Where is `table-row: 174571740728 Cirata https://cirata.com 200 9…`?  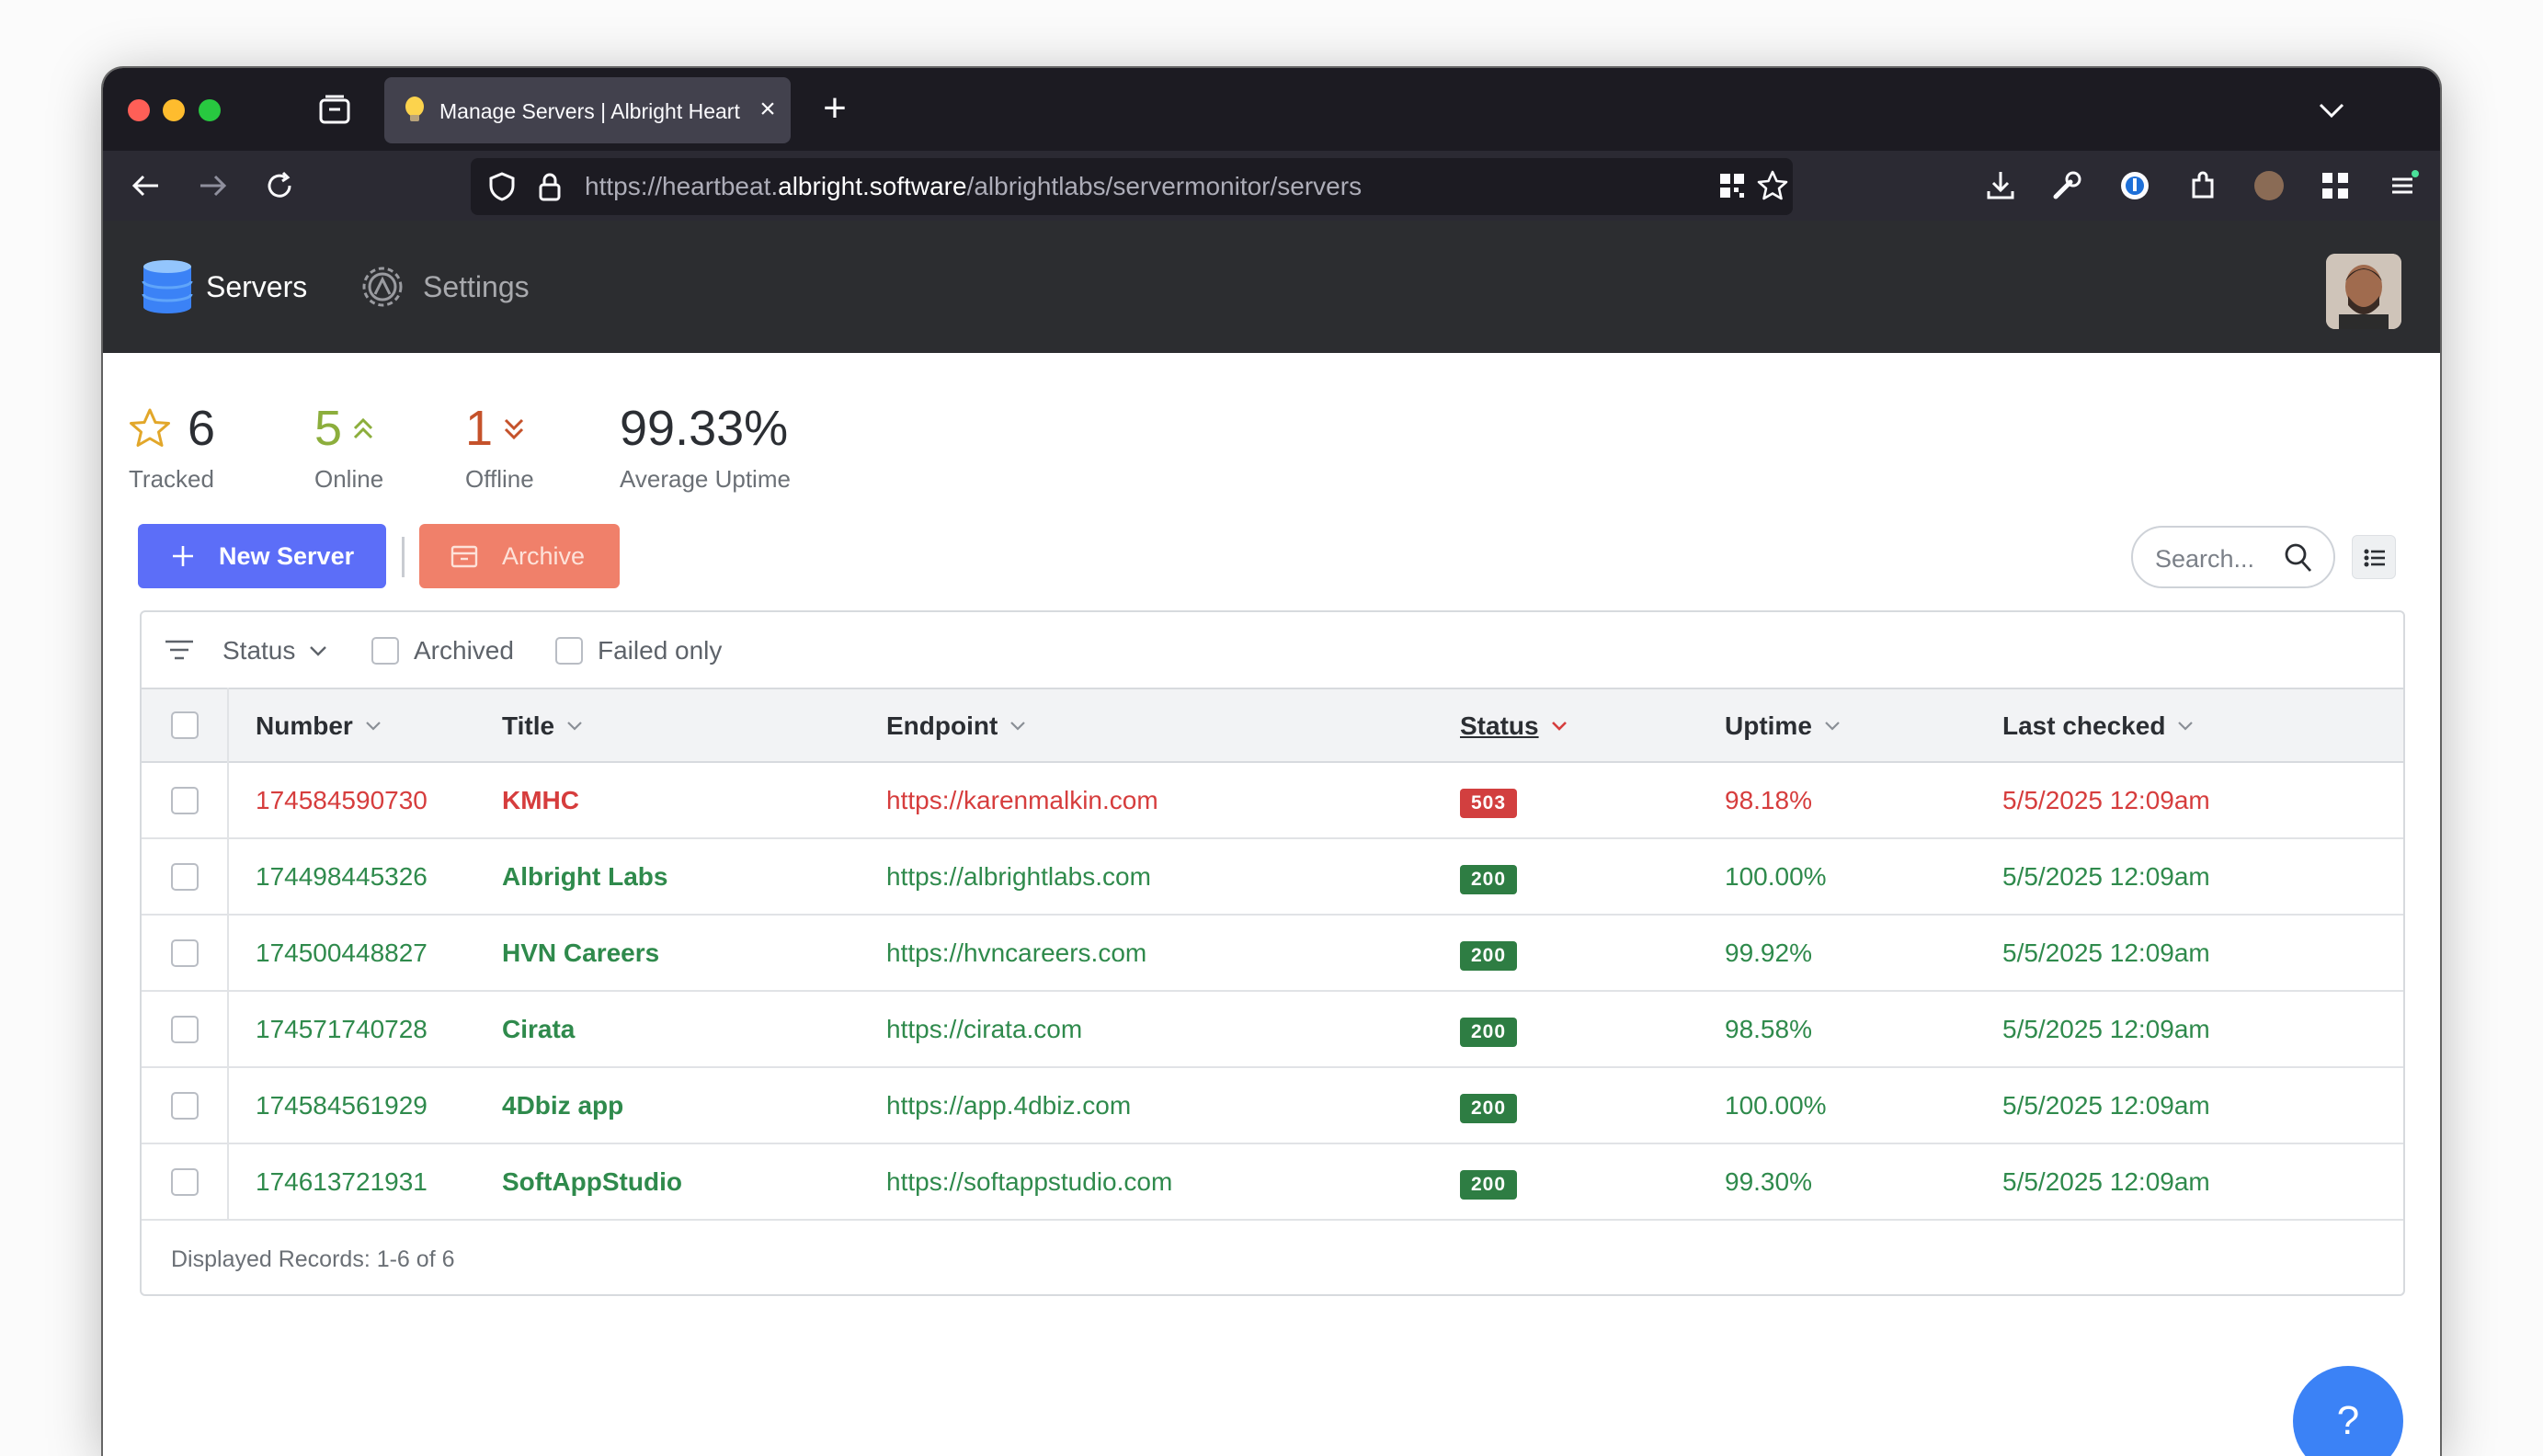
table-row: 174571740728 Cirata https://cirata.com 200 9… is located at coordinates (1273, 1030).